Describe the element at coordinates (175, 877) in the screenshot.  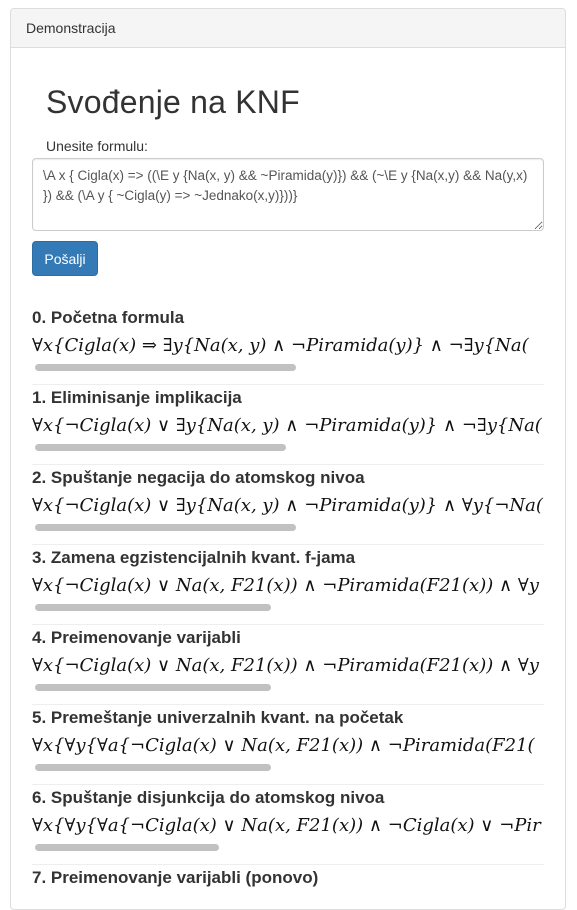
I see `step-title: 7. Preimenovanje varijabli (ponovo)` at that location.